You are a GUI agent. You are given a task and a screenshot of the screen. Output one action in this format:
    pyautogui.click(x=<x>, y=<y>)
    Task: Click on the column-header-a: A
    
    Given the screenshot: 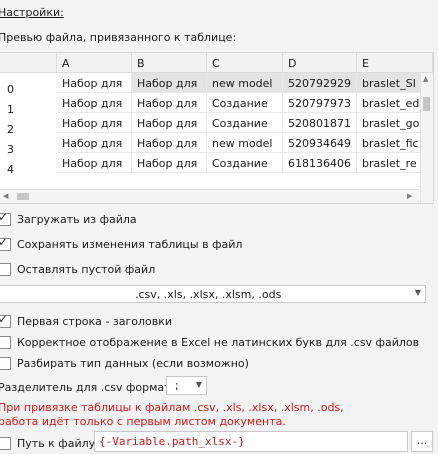 What is the action you would take?
    pyautogui.click(x=94, y=63)
    